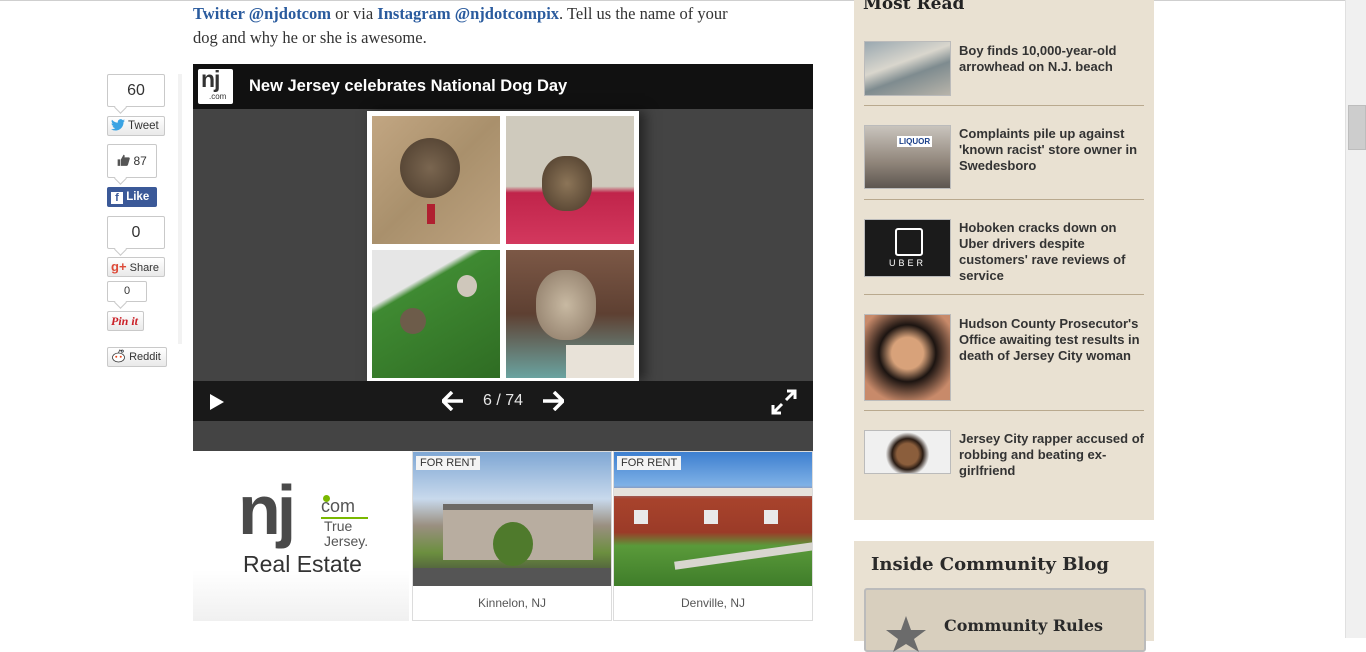  Describe the element at coordinates (915, 141) in the screenshot. I see `liquor-sign: LIQUOR` at that location.